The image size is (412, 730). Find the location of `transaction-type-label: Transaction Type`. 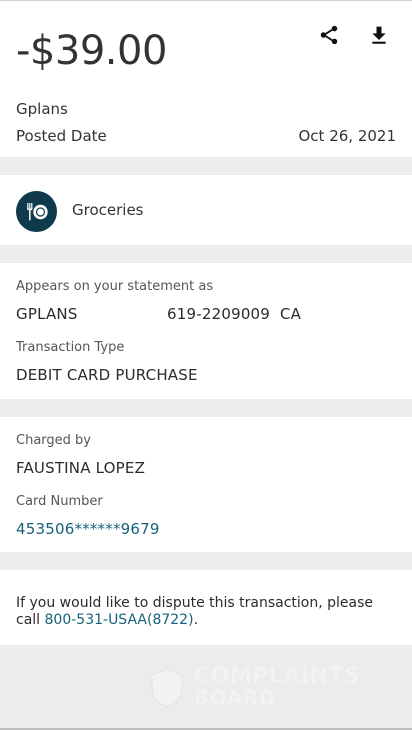

transaction-type-label: Transaction Type is located at coordinates (70, 347).